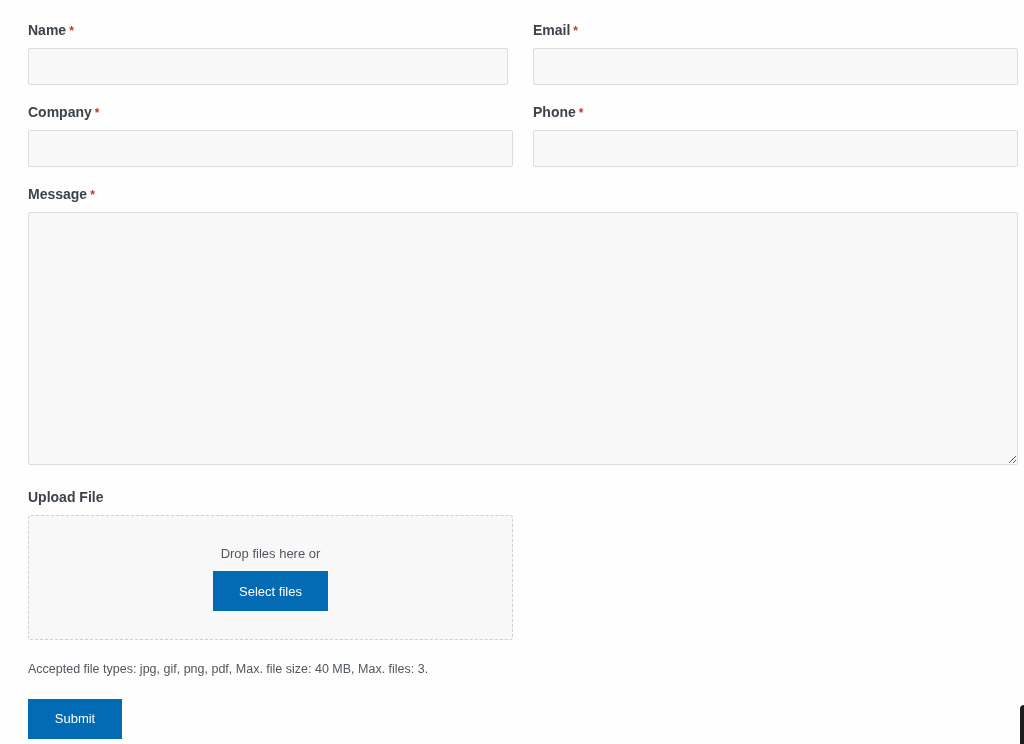  What do you see at coordinates (270, 553) in the screenshot?
I see `drop-hint: Drop files here or` at bounding box center [270, 553].